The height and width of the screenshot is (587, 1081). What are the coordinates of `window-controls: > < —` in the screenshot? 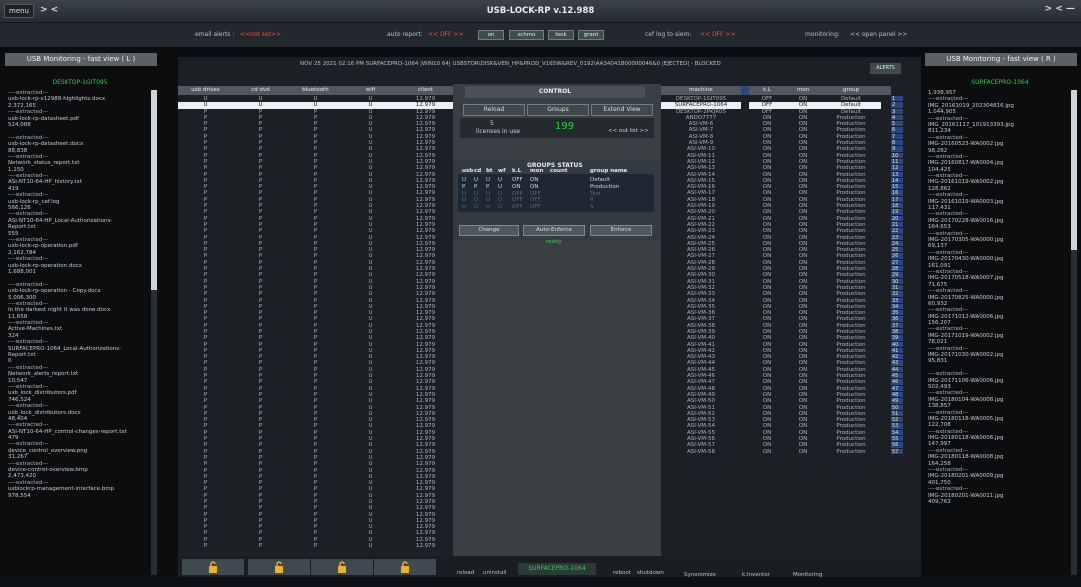 It's located at (1060, 9).